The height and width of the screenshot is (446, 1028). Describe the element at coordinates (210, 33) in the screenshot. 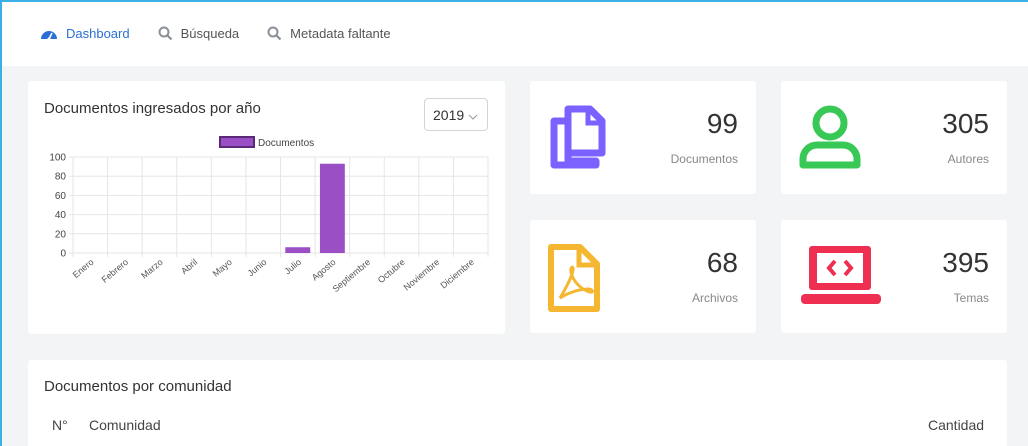

I see `nav-busqueda-label: Búsqueda` at that location.